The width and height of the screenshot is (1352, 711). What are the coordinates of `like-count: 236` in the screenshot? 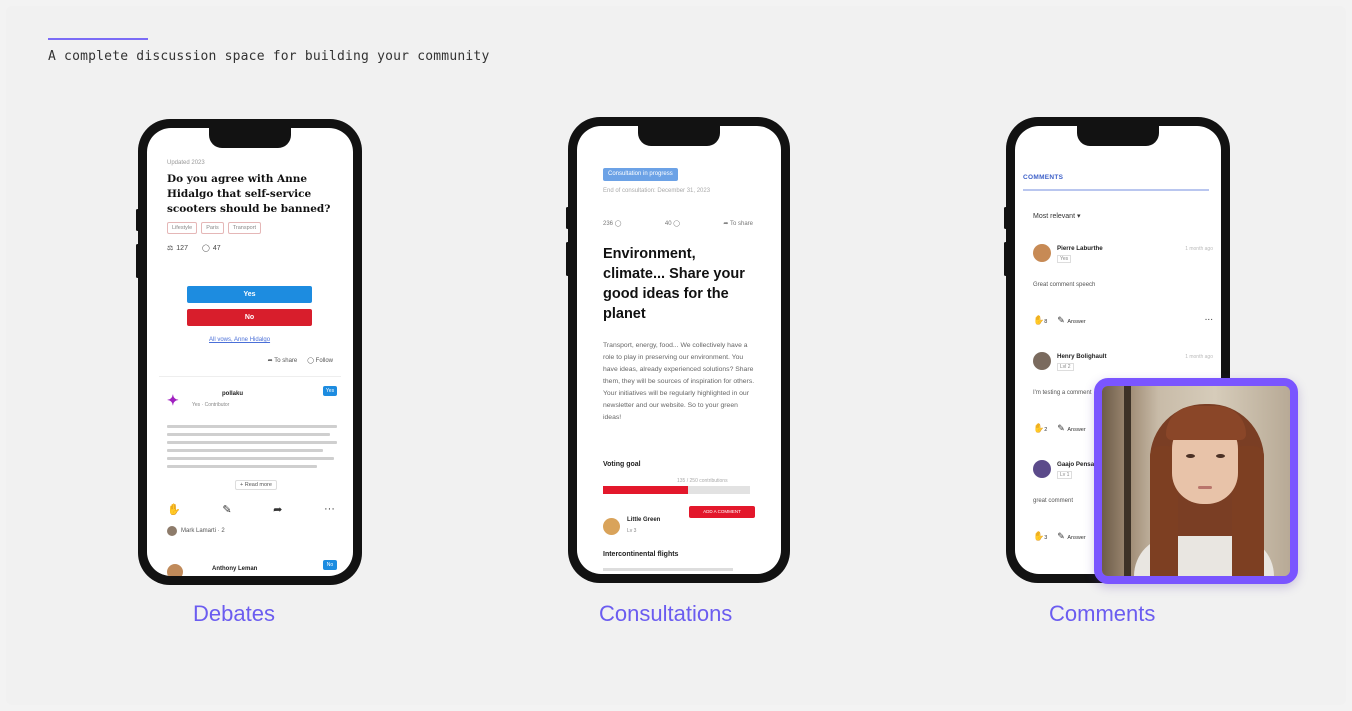 It's located at (608, 224).